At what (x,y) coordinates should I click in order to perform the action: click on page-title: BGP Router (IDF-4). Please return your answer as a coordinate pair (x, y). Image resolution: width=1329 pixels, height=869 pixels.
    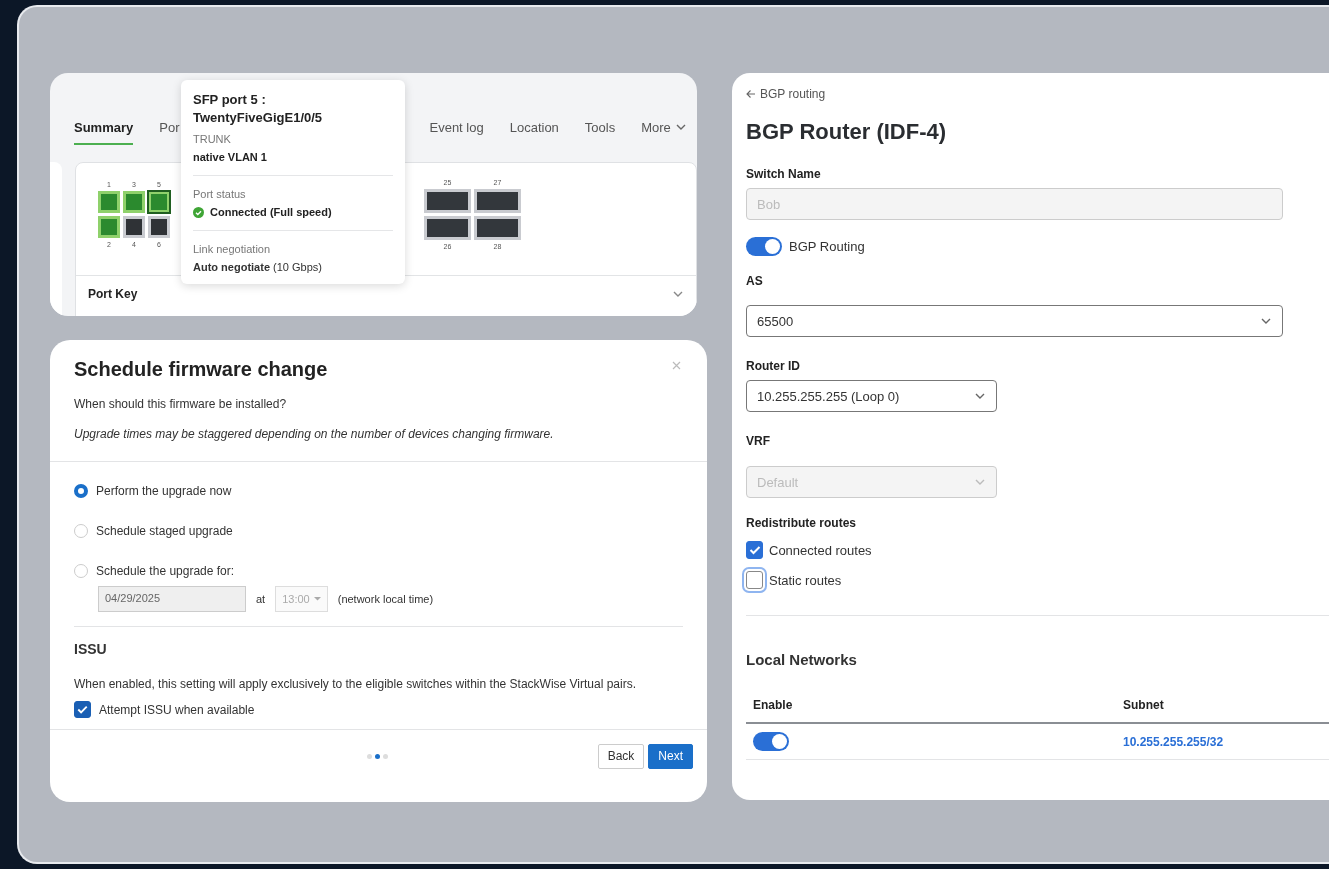
    Looking at the image, I should click on (847, 132).